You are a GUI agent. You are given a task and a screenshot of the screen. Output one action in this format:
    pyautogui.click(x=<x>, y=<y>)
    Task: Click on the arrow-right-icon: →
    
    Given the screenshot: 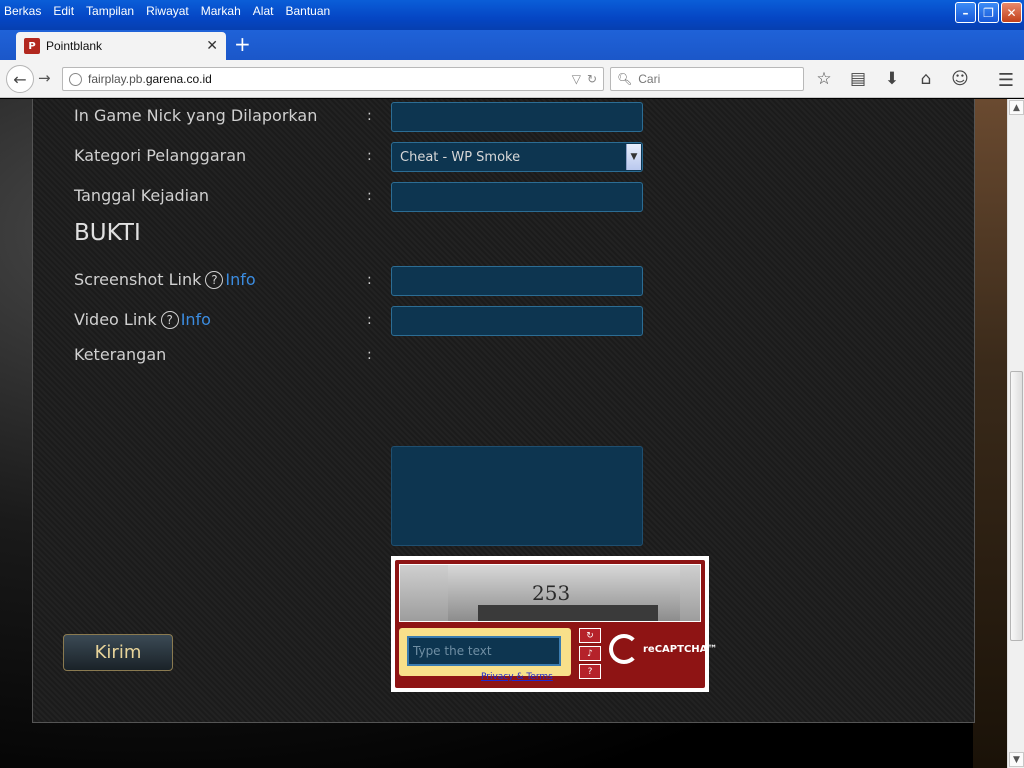 What is the action you would take?
    pyautogui.click(x=44, y=78)
    